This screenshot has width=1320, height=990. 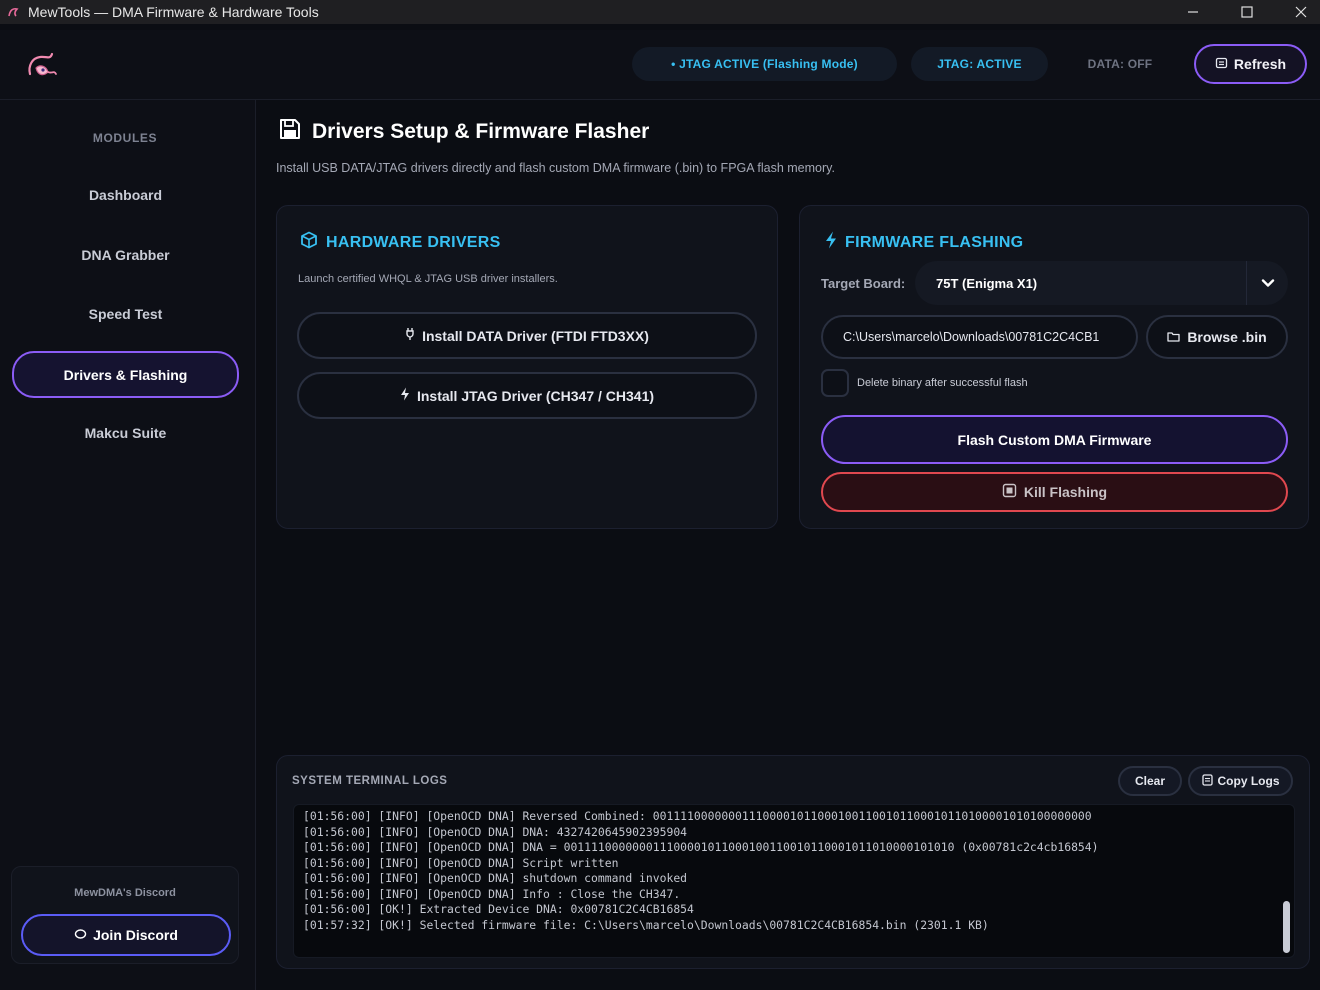 I want to click on flash-firmware-button: Flash Custom DMA Firmware, so click(x=1054, y=439).